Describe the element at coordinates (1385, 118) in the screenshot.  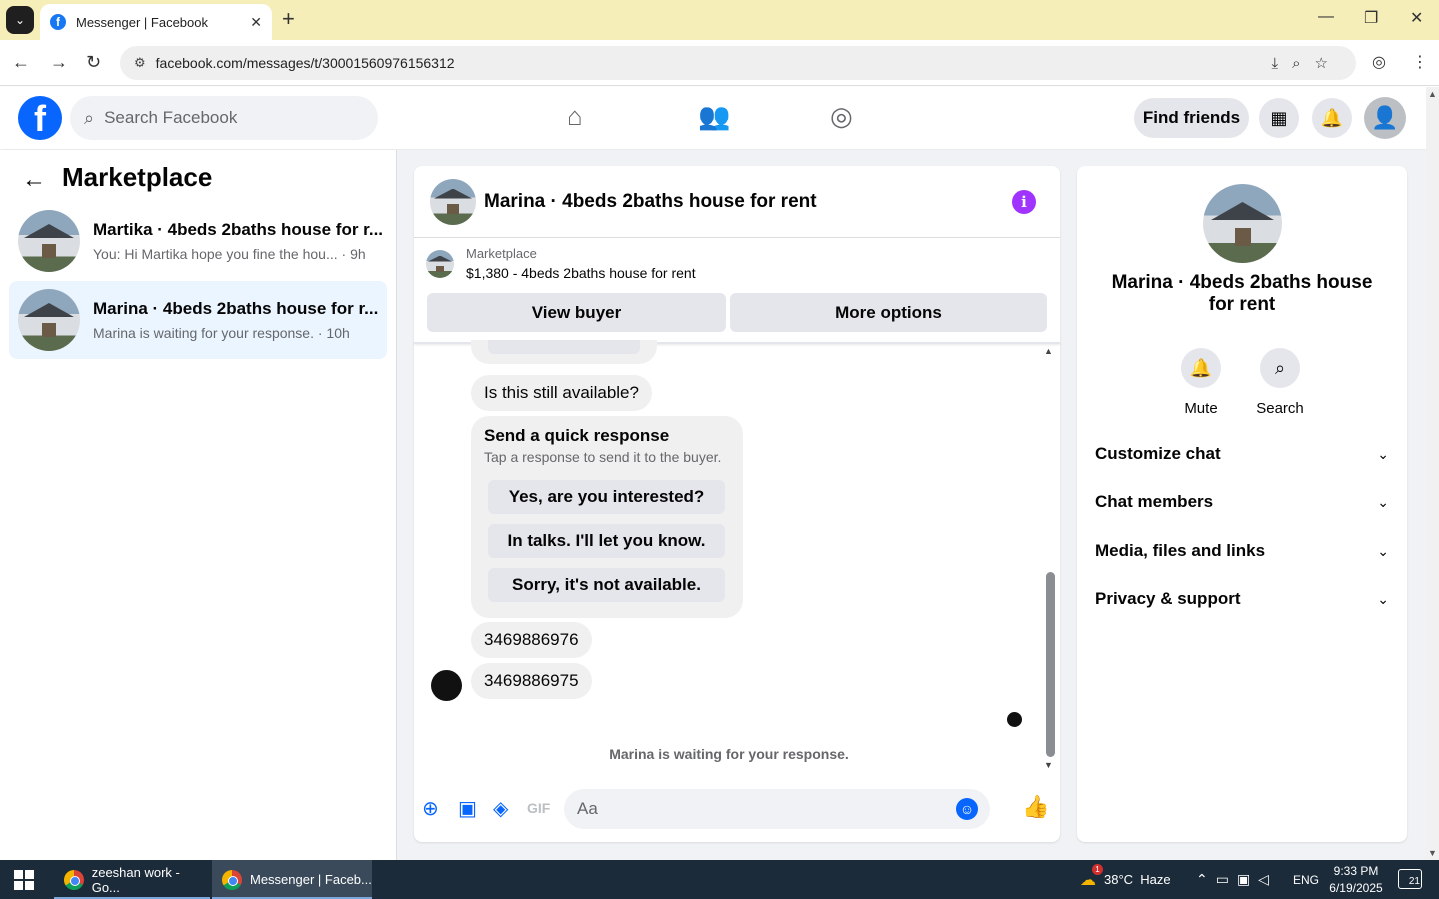
I see `account-avatar: 👤` at that location.